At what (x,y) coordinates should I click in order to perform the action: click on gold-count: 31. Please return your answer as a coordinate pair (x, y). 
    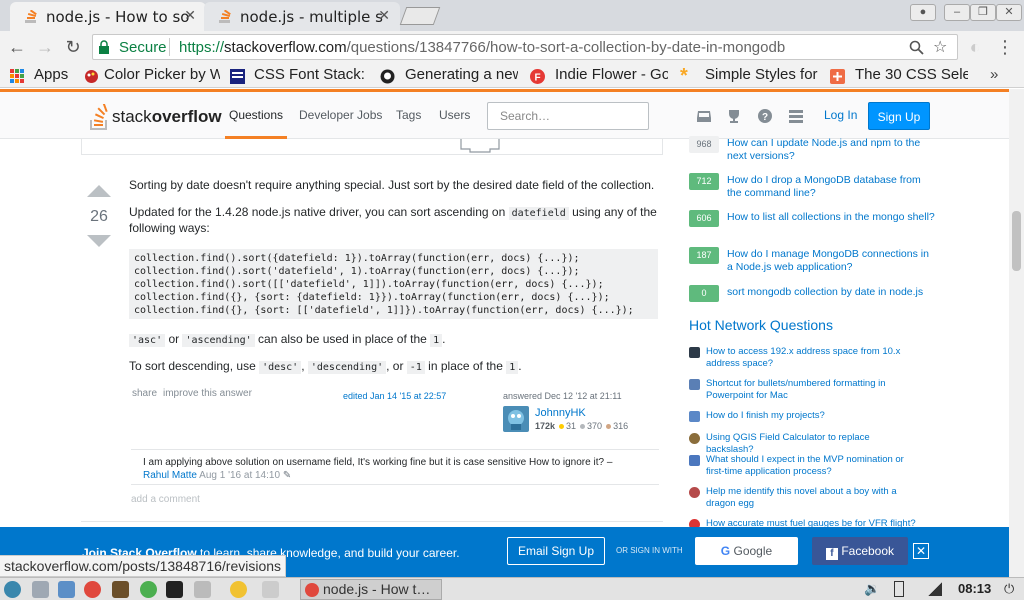
    Looking at the image, I should click on (571, 426).